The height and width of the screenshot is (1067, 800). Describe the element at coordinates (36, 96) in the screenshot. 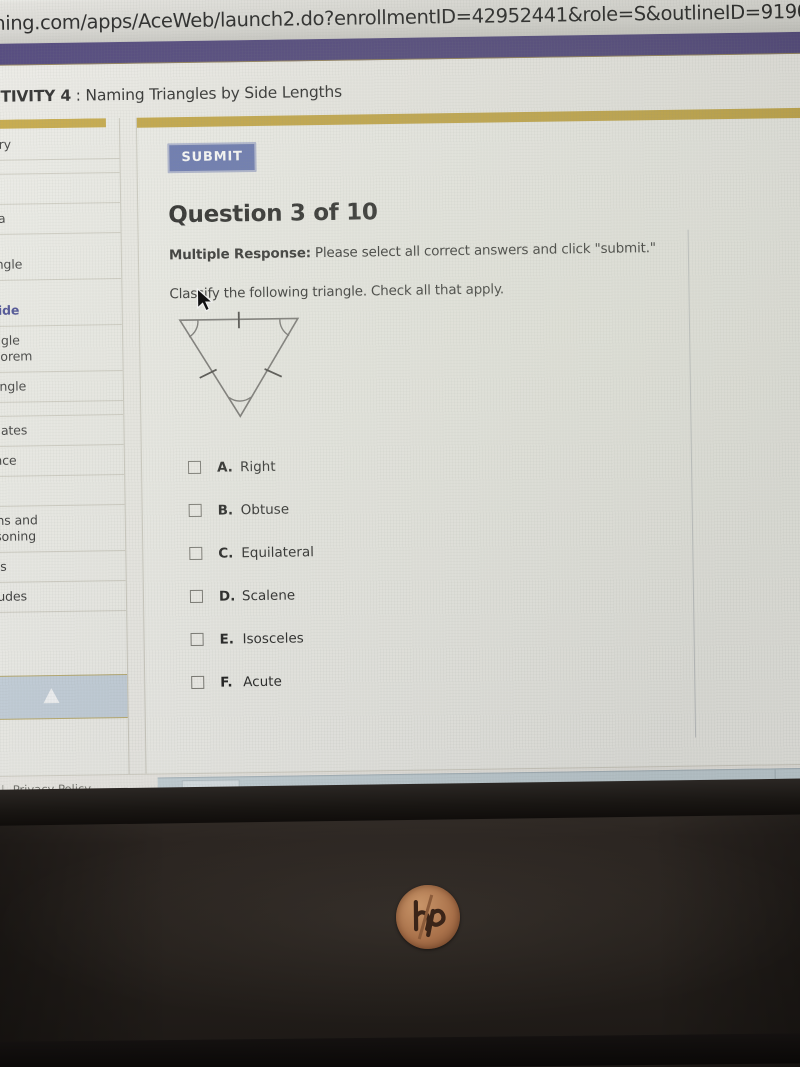

I see `activity-number: ACTIVITY 4` at that location.